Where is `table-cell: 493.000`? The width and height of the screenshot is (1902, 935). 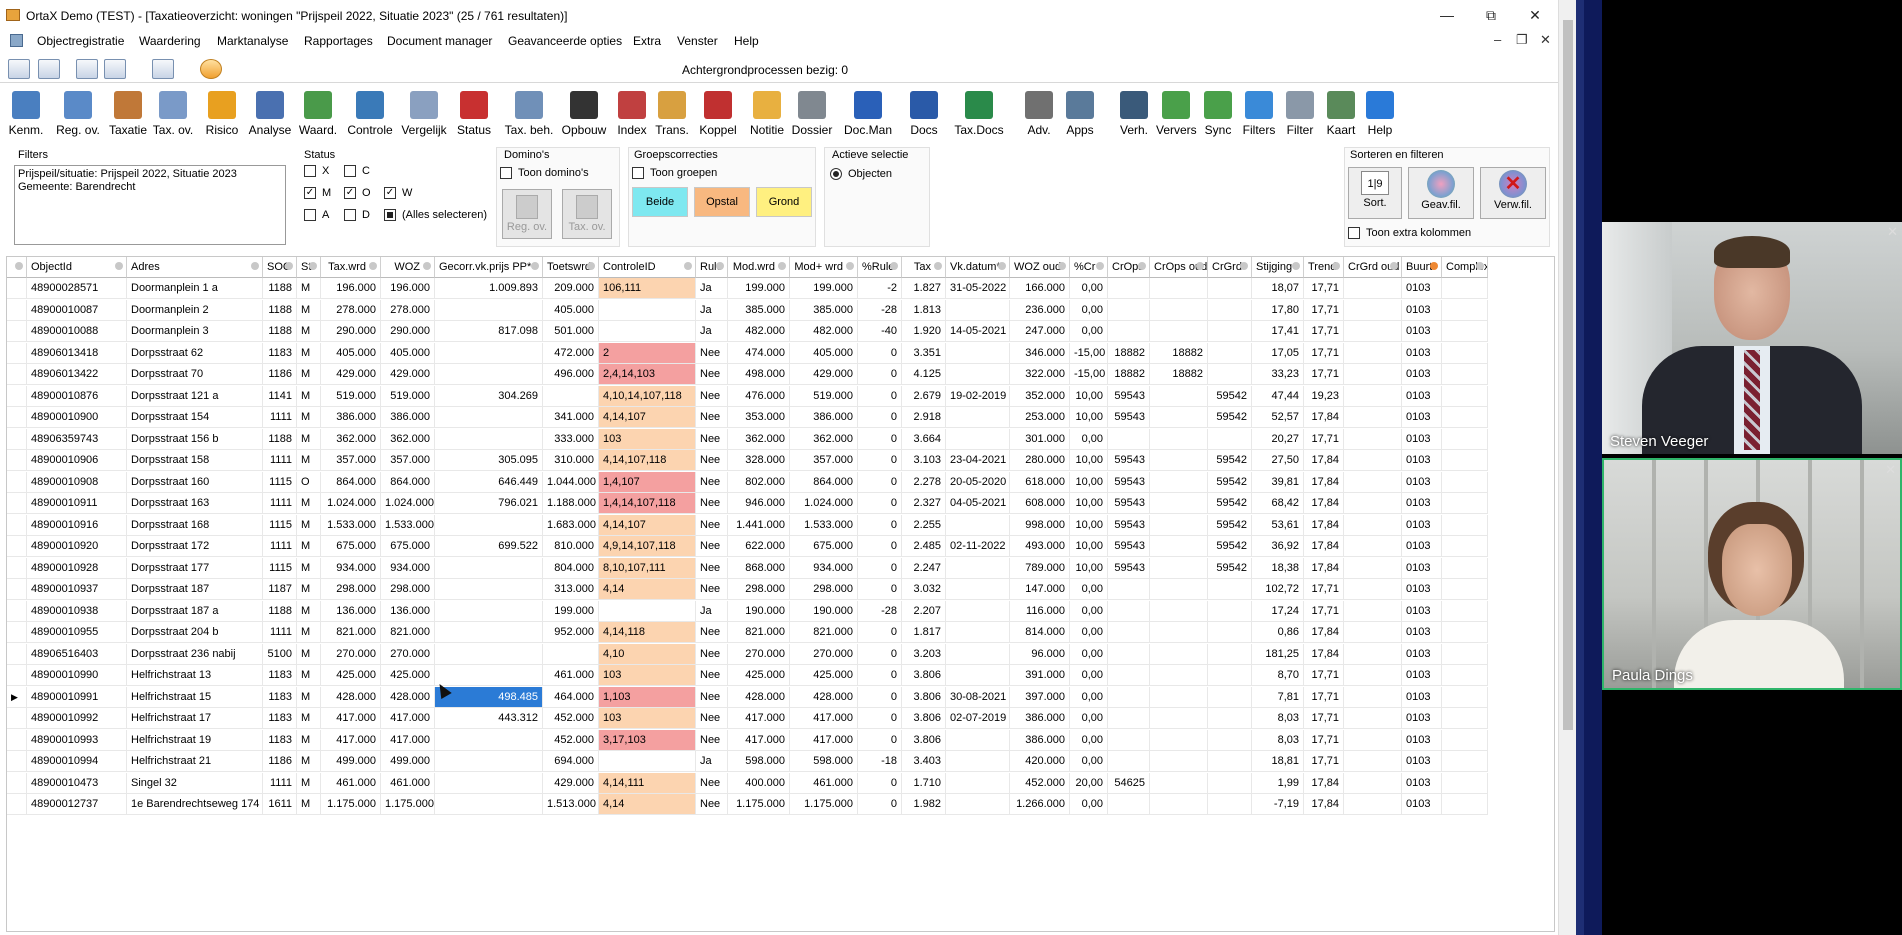 table-cell: 493.000 is located at coordinates (1040, 546).